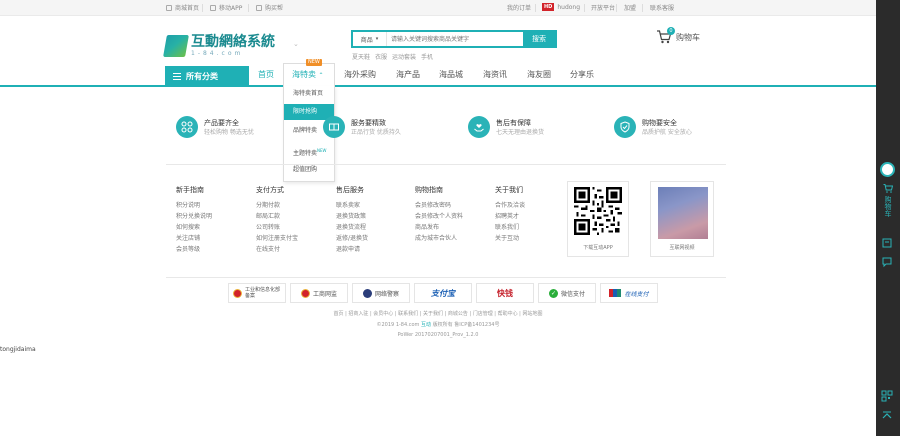  What do you see at coordinates (505, 293) in the screenshot?
I see `badge-kuaiqian: 快钱` at bounding box center [505, 293].